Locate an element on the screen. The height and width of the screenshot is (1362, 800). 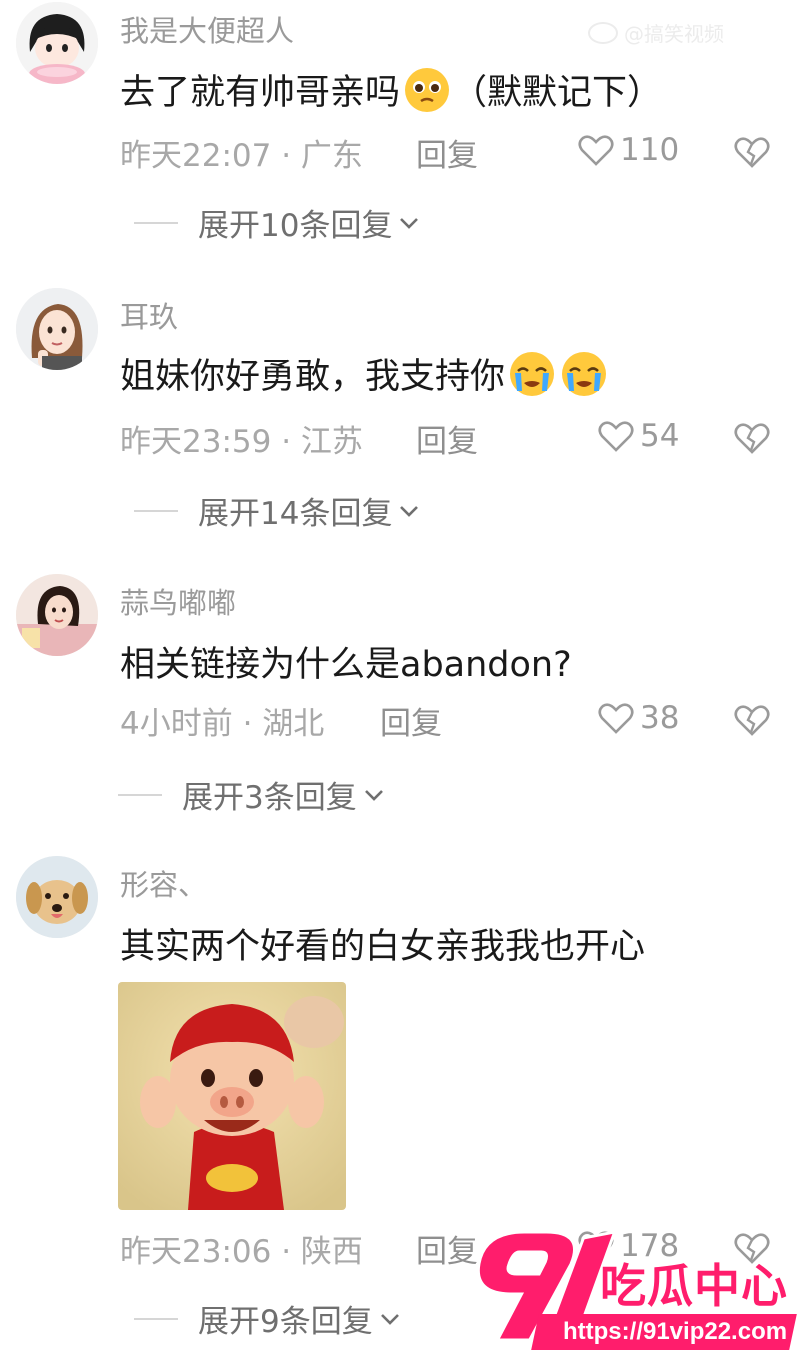
photo-avatar-icon is located at coordinates (57, 615).